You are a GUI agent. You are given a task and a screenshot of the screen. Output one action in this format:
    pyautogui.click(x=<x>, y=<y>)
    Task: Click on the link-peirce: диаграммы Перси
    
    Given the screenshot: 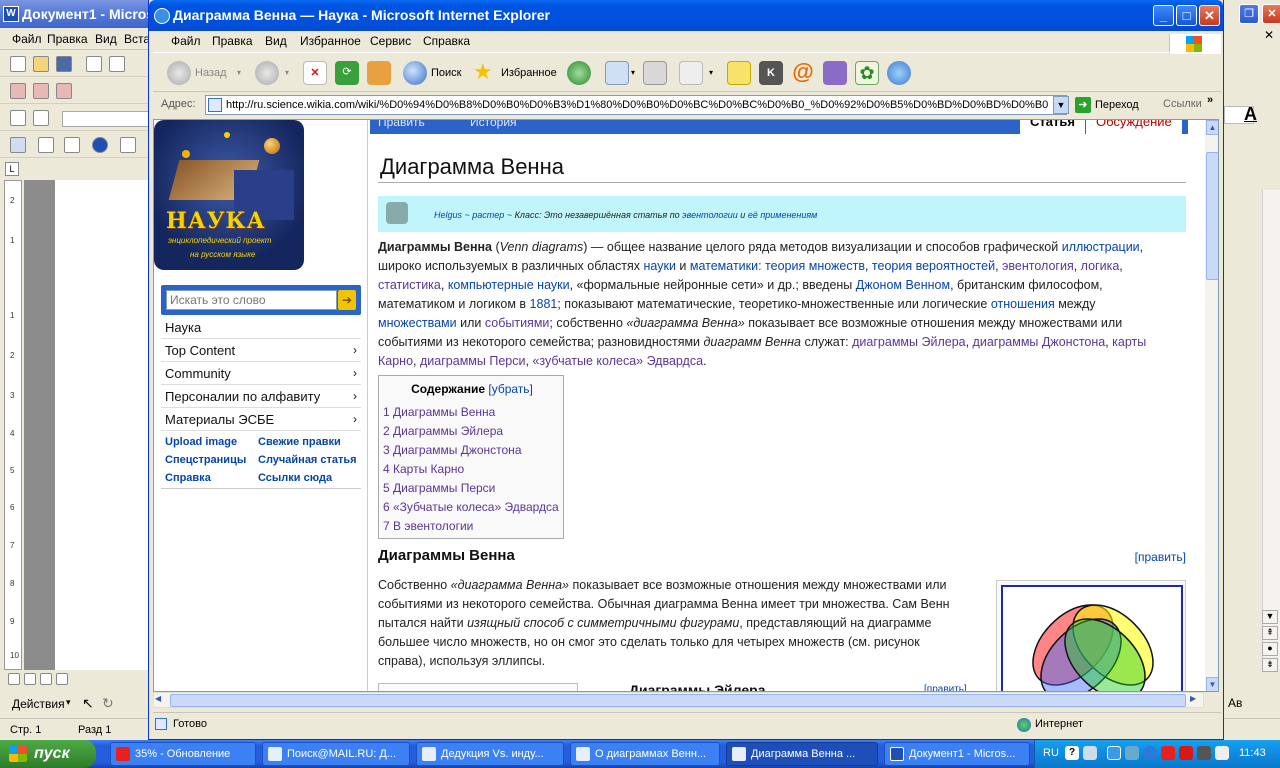 What is the action you would take?
    pyautogui.click(x=472, y=361)
    